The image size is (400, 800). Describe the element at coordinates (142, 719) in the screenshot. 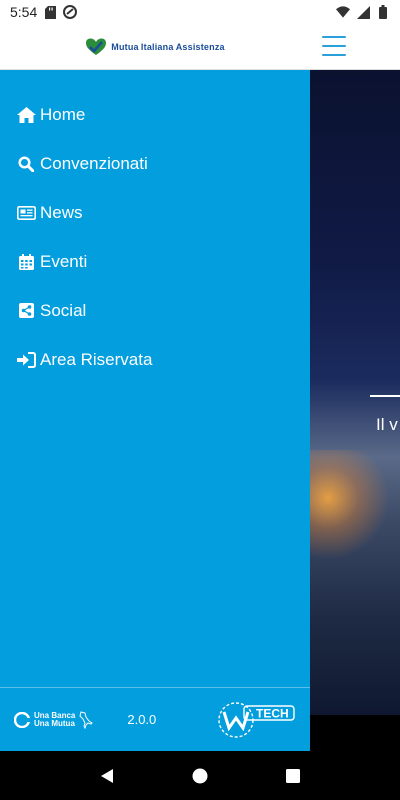

I see `app-version: 2.0.0` at that location.